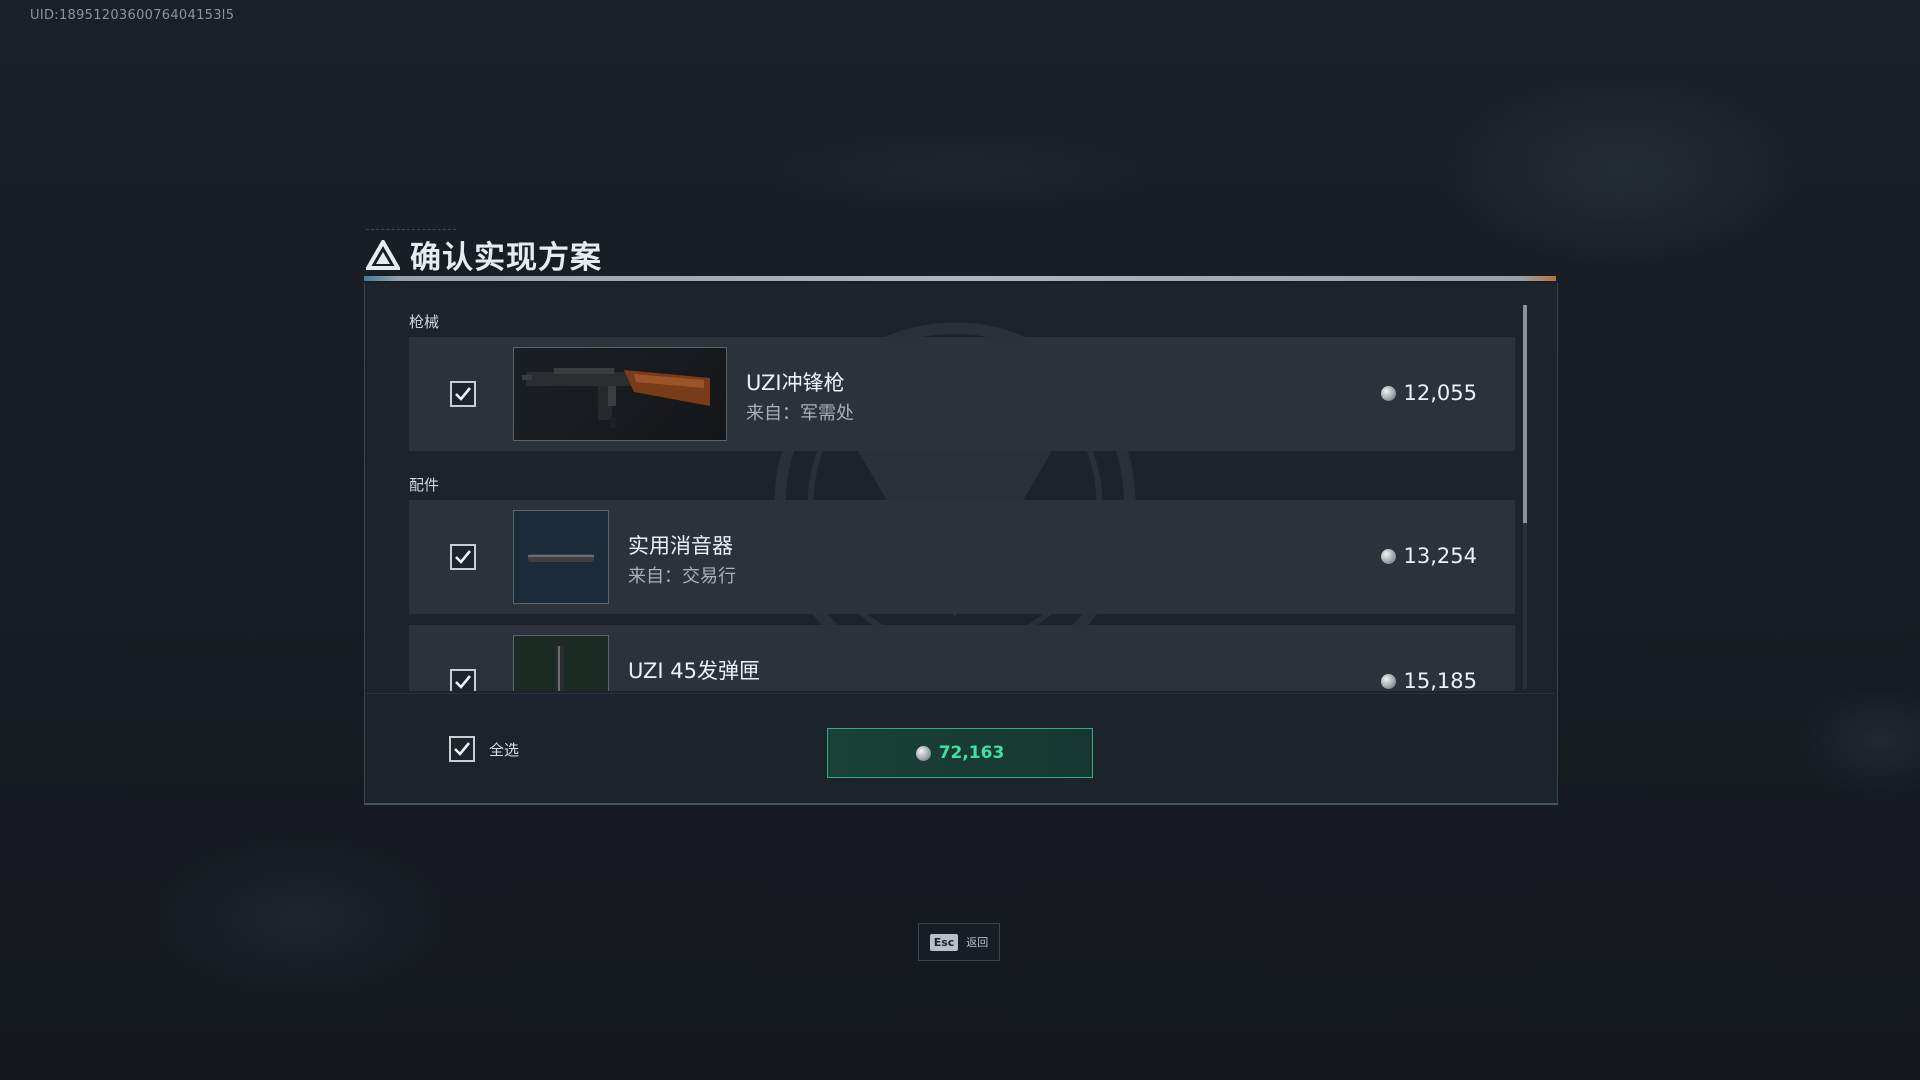  I want to click on esc-key-icon: Esc, so click(944, 942).